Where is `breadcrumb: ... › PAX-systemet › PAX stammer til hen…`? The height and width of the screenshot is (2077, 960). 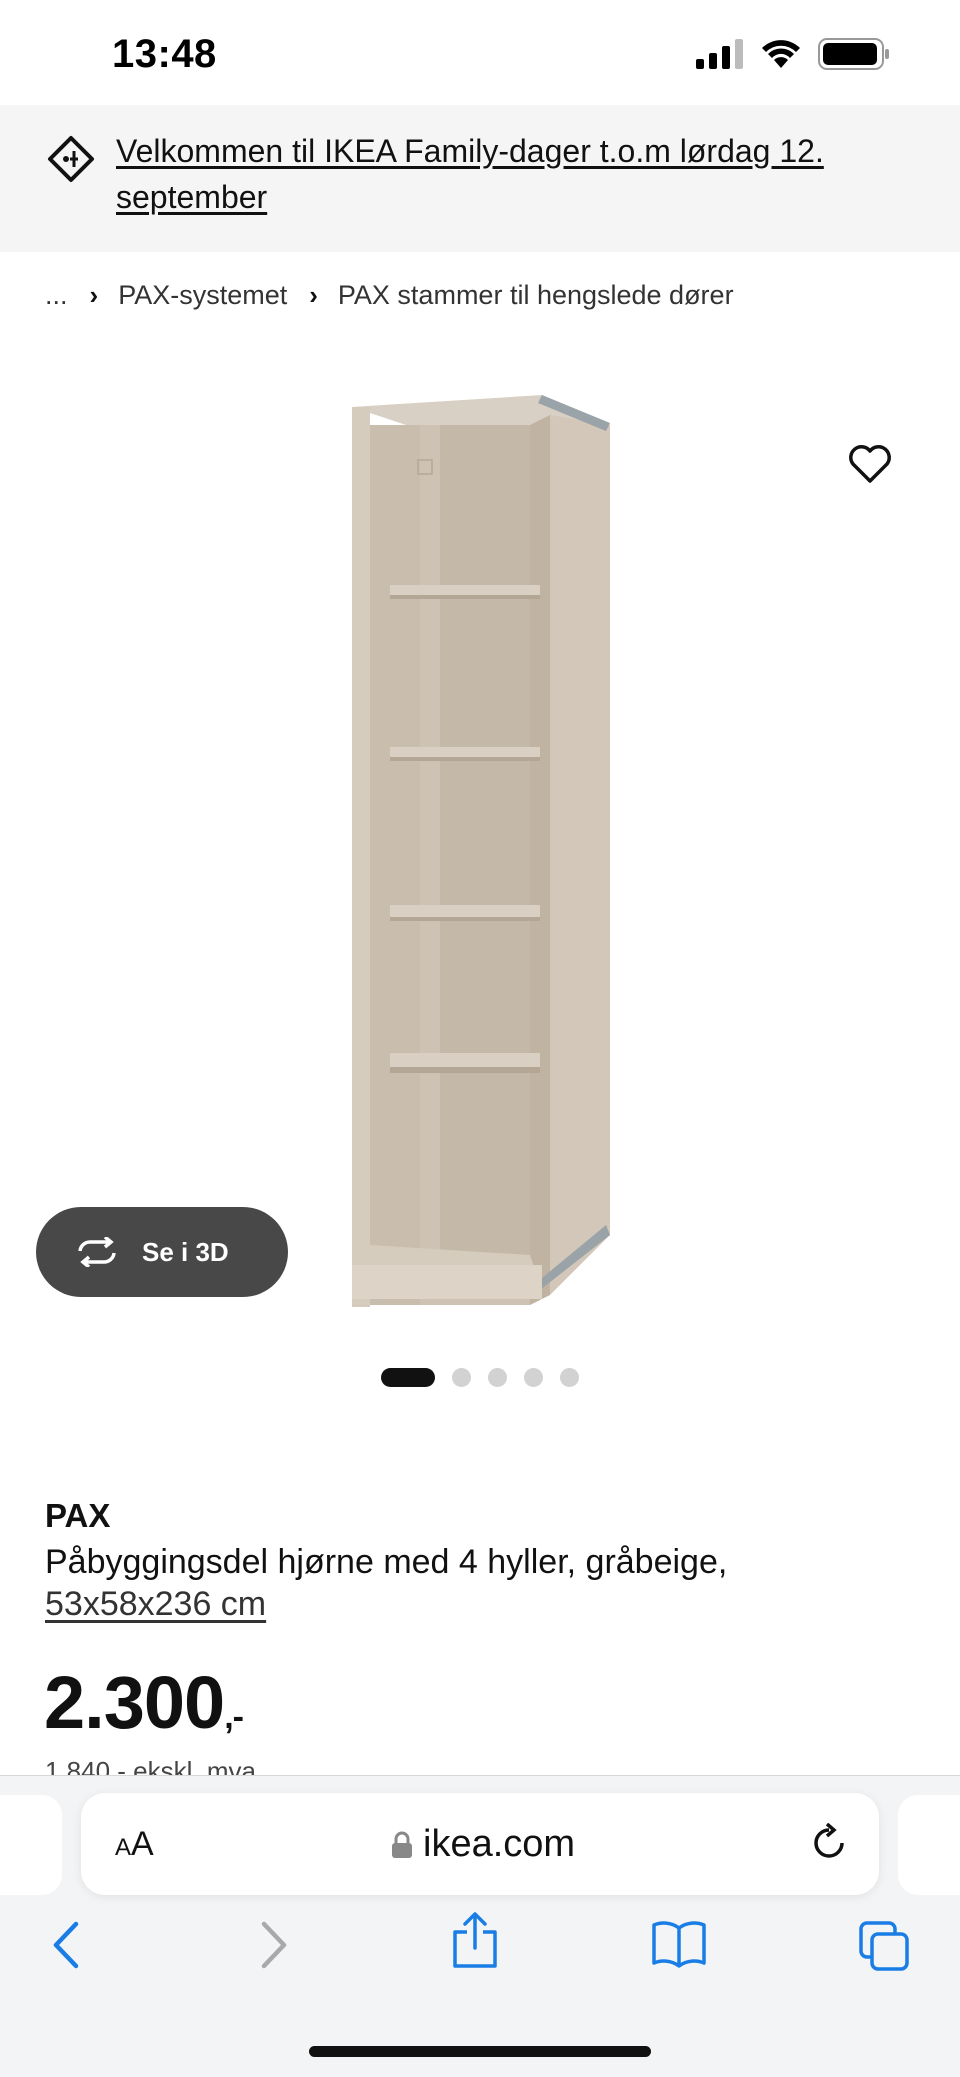 breadcrumb: ... › PAX-systemet › PAX stammer til hen… is located at coordinates (389, 295).